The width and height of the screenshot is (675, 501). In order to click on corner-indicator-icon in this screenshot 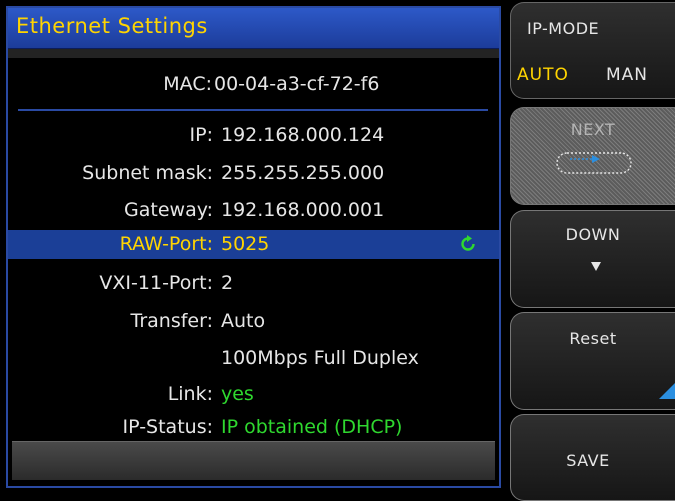, I will do `click(667, 391)`.